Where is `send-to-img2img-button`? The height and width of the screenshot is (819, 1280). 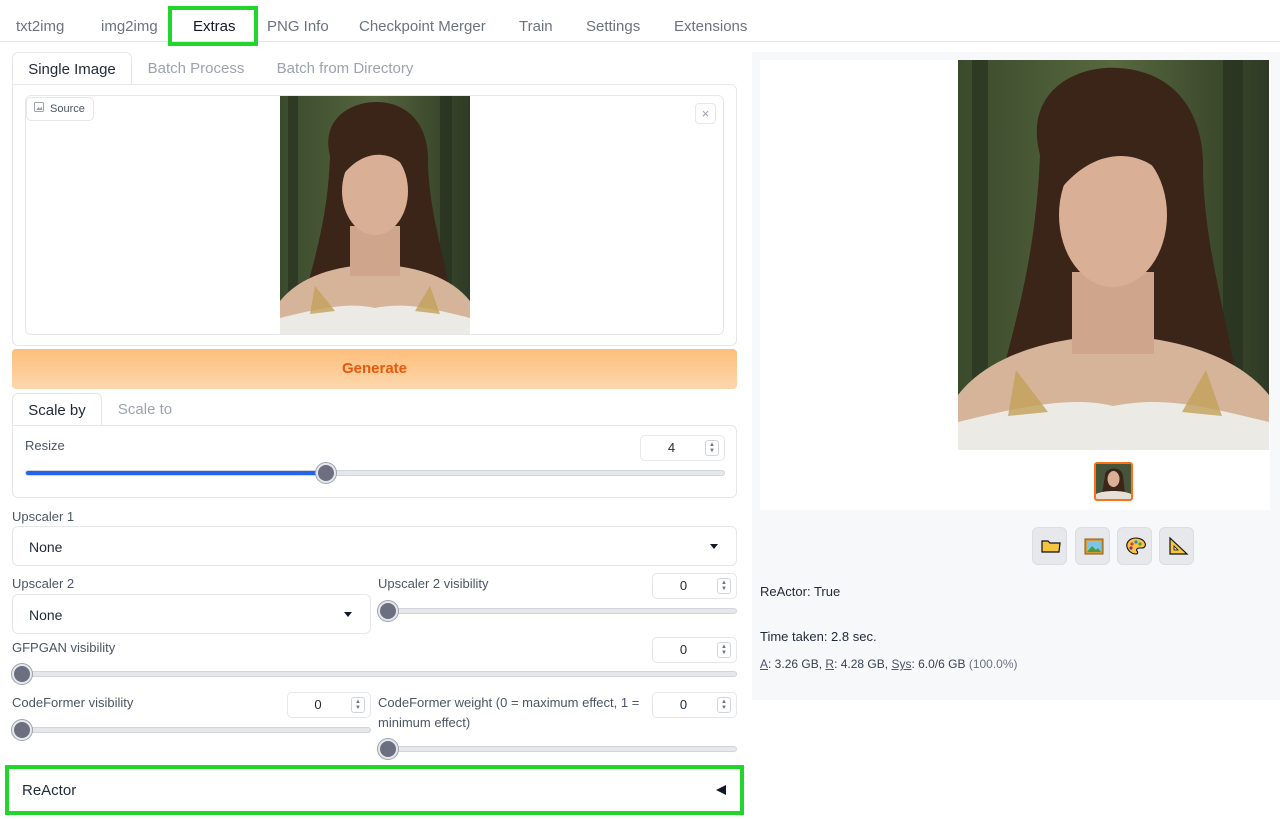 send-to-img2img-button is located at coordinates (1092, 546).